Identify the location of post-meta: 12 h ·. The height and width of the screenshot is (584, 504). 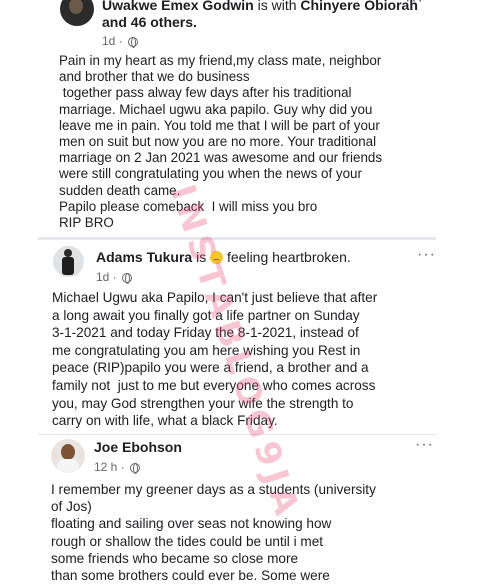
(117, 467).